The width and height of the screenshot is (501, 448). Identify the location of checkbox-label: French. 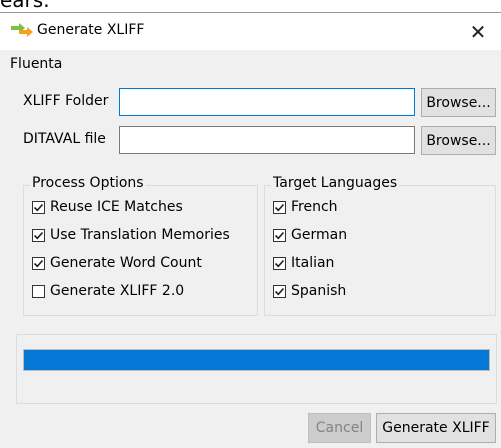
(314, 207).